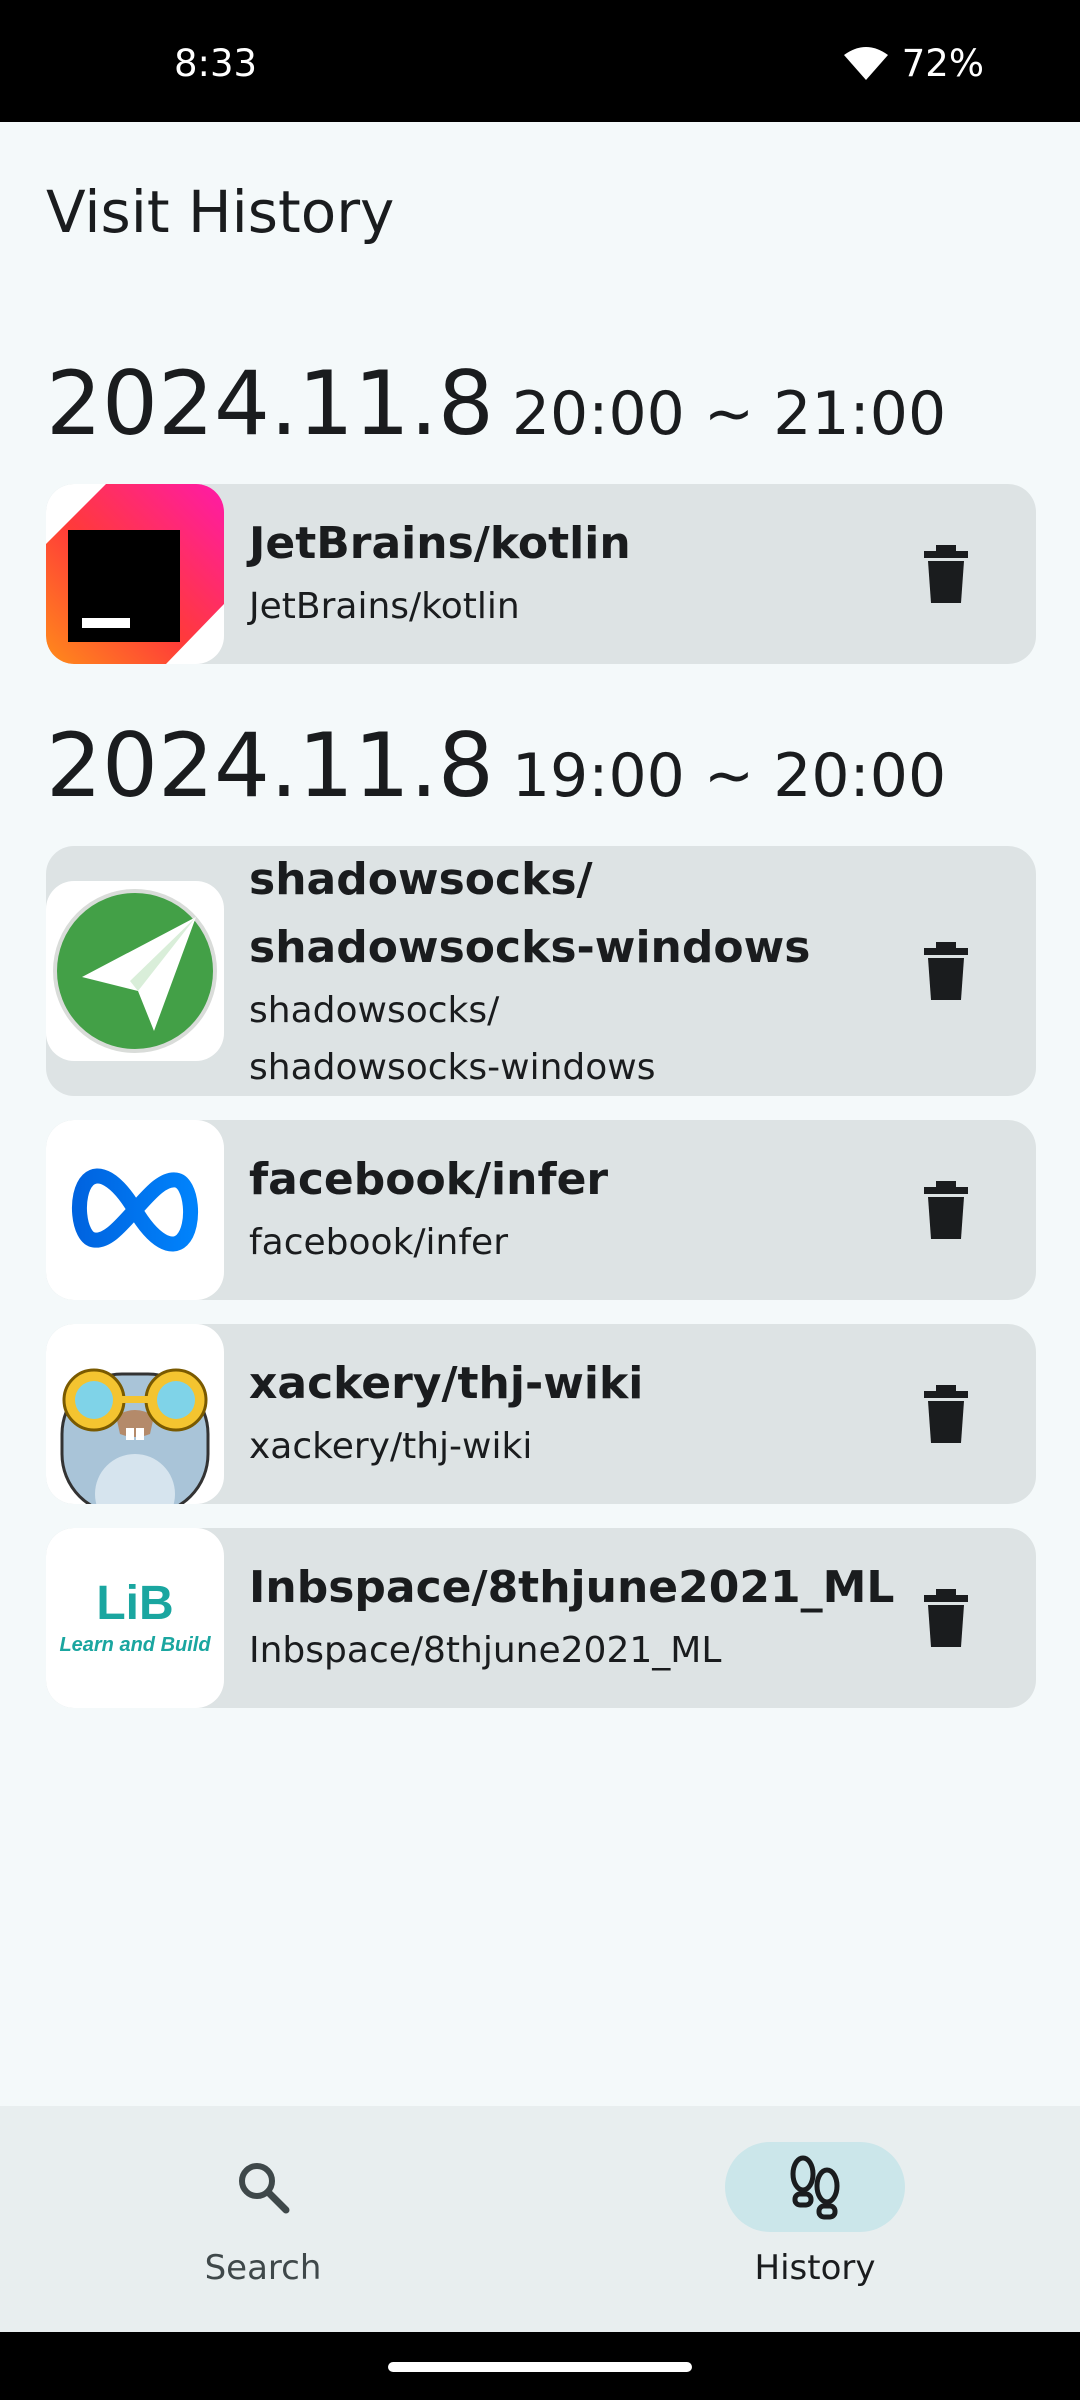 This screenshot has height=2400, width=1080. What do you see at coordinates (391, 1446) in the screenshot?
I see `item-subtitle: xackery/thj-wiki` at bounding box center [391, 1446].